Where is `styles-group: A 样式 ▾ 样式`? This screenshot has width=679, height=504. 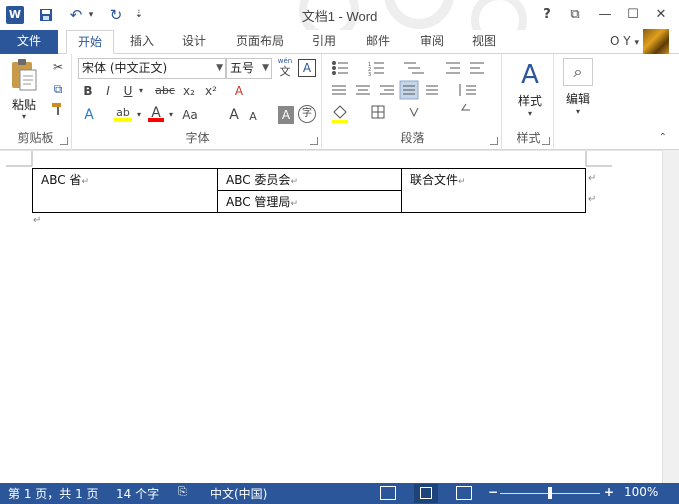
styles-group: A 样式 ▾ 样式 is located at coordinates (529, 102).